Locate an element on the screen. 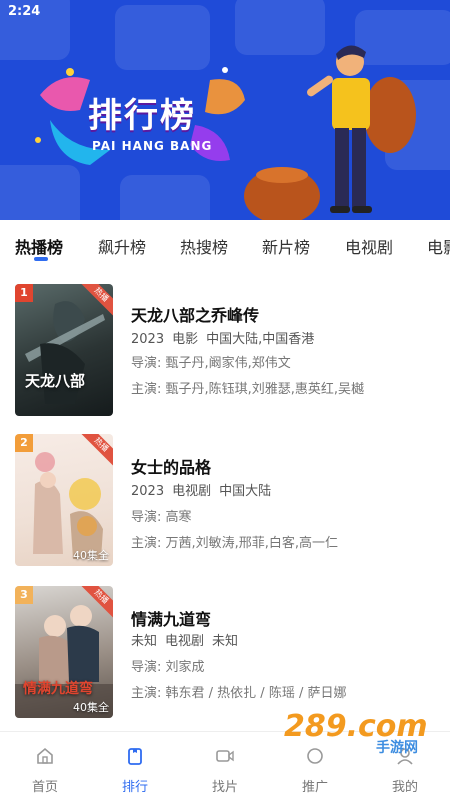 This screenshot has width=450, height=799. ranking-tabs: 热播榜 飙升榜 热搜榜 新片榜 电视剧 电影 is located at coordinates (225, 244).